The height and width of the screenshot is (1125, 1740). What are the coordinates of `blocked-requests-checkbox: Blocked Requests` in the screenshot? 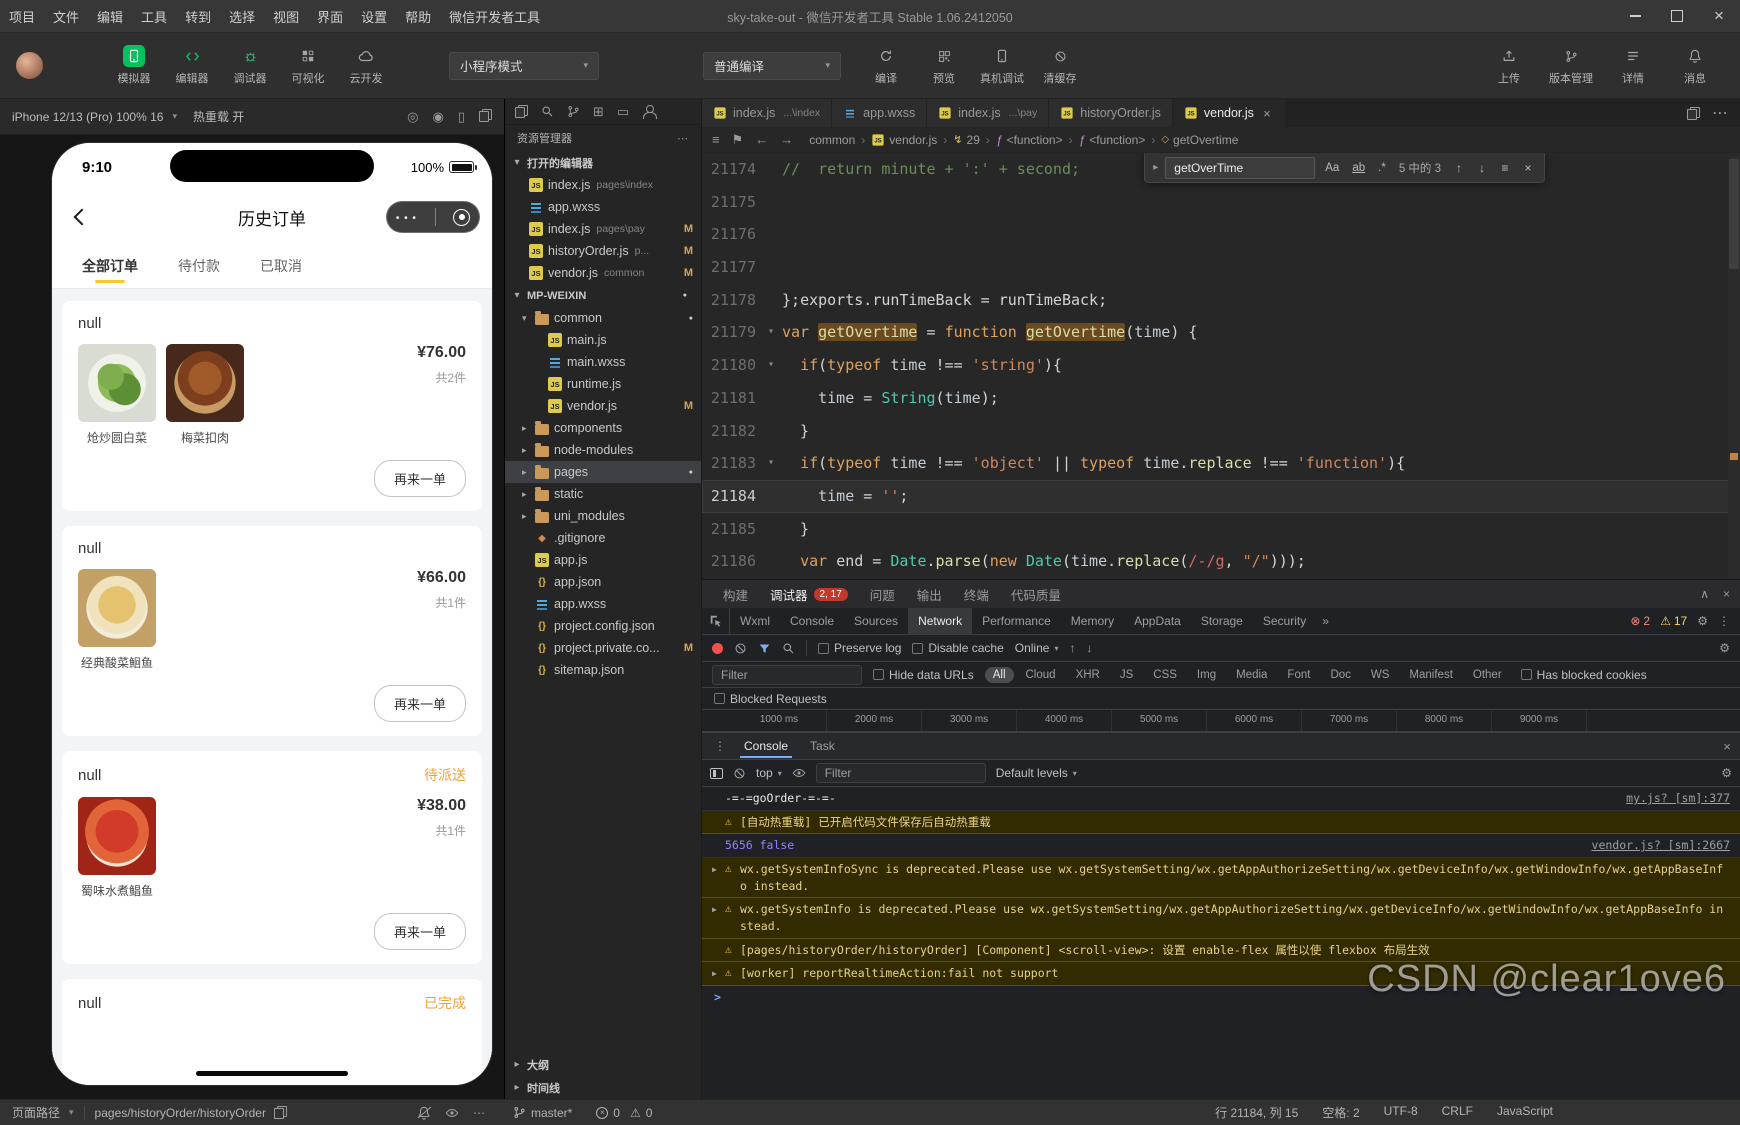 It's located at (770, 699).